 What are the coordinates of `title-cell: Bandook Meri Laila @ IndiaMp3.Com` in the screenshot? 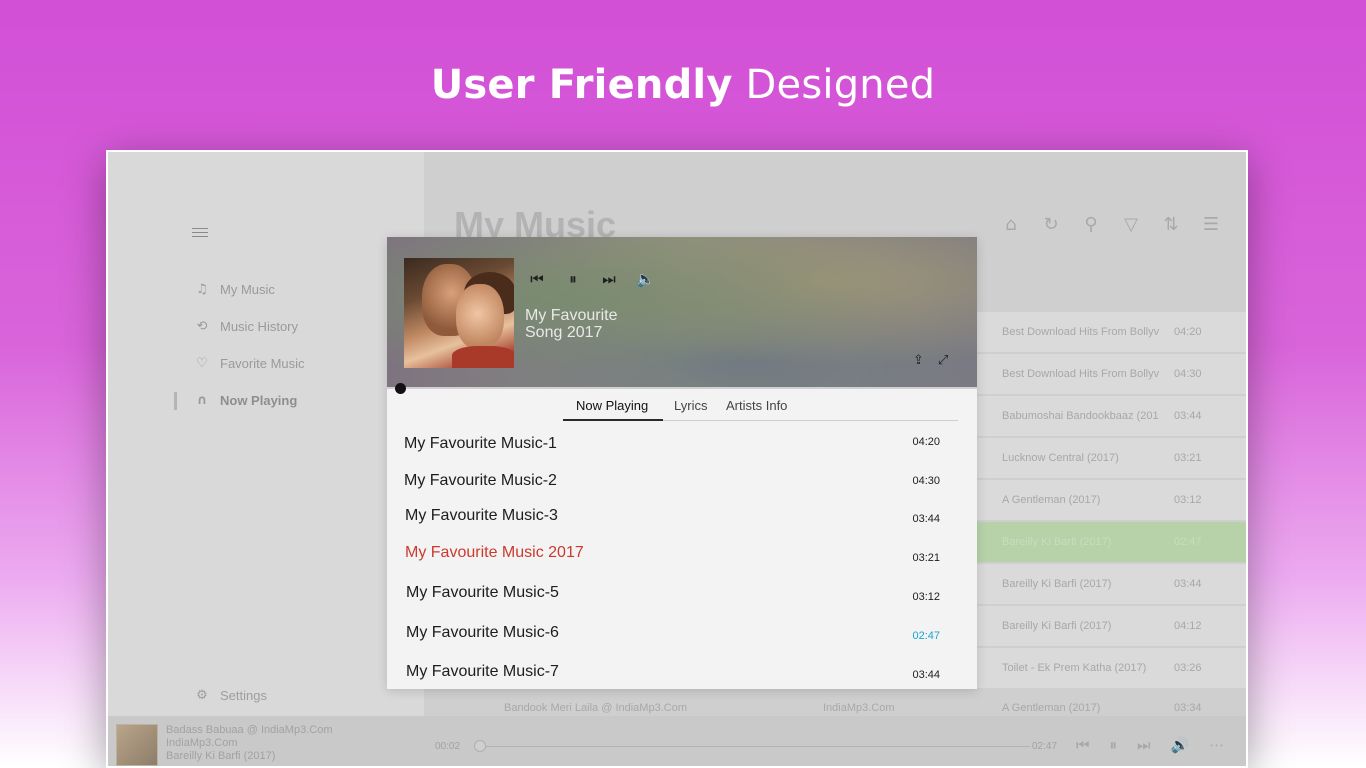 It's located at (595, 708).